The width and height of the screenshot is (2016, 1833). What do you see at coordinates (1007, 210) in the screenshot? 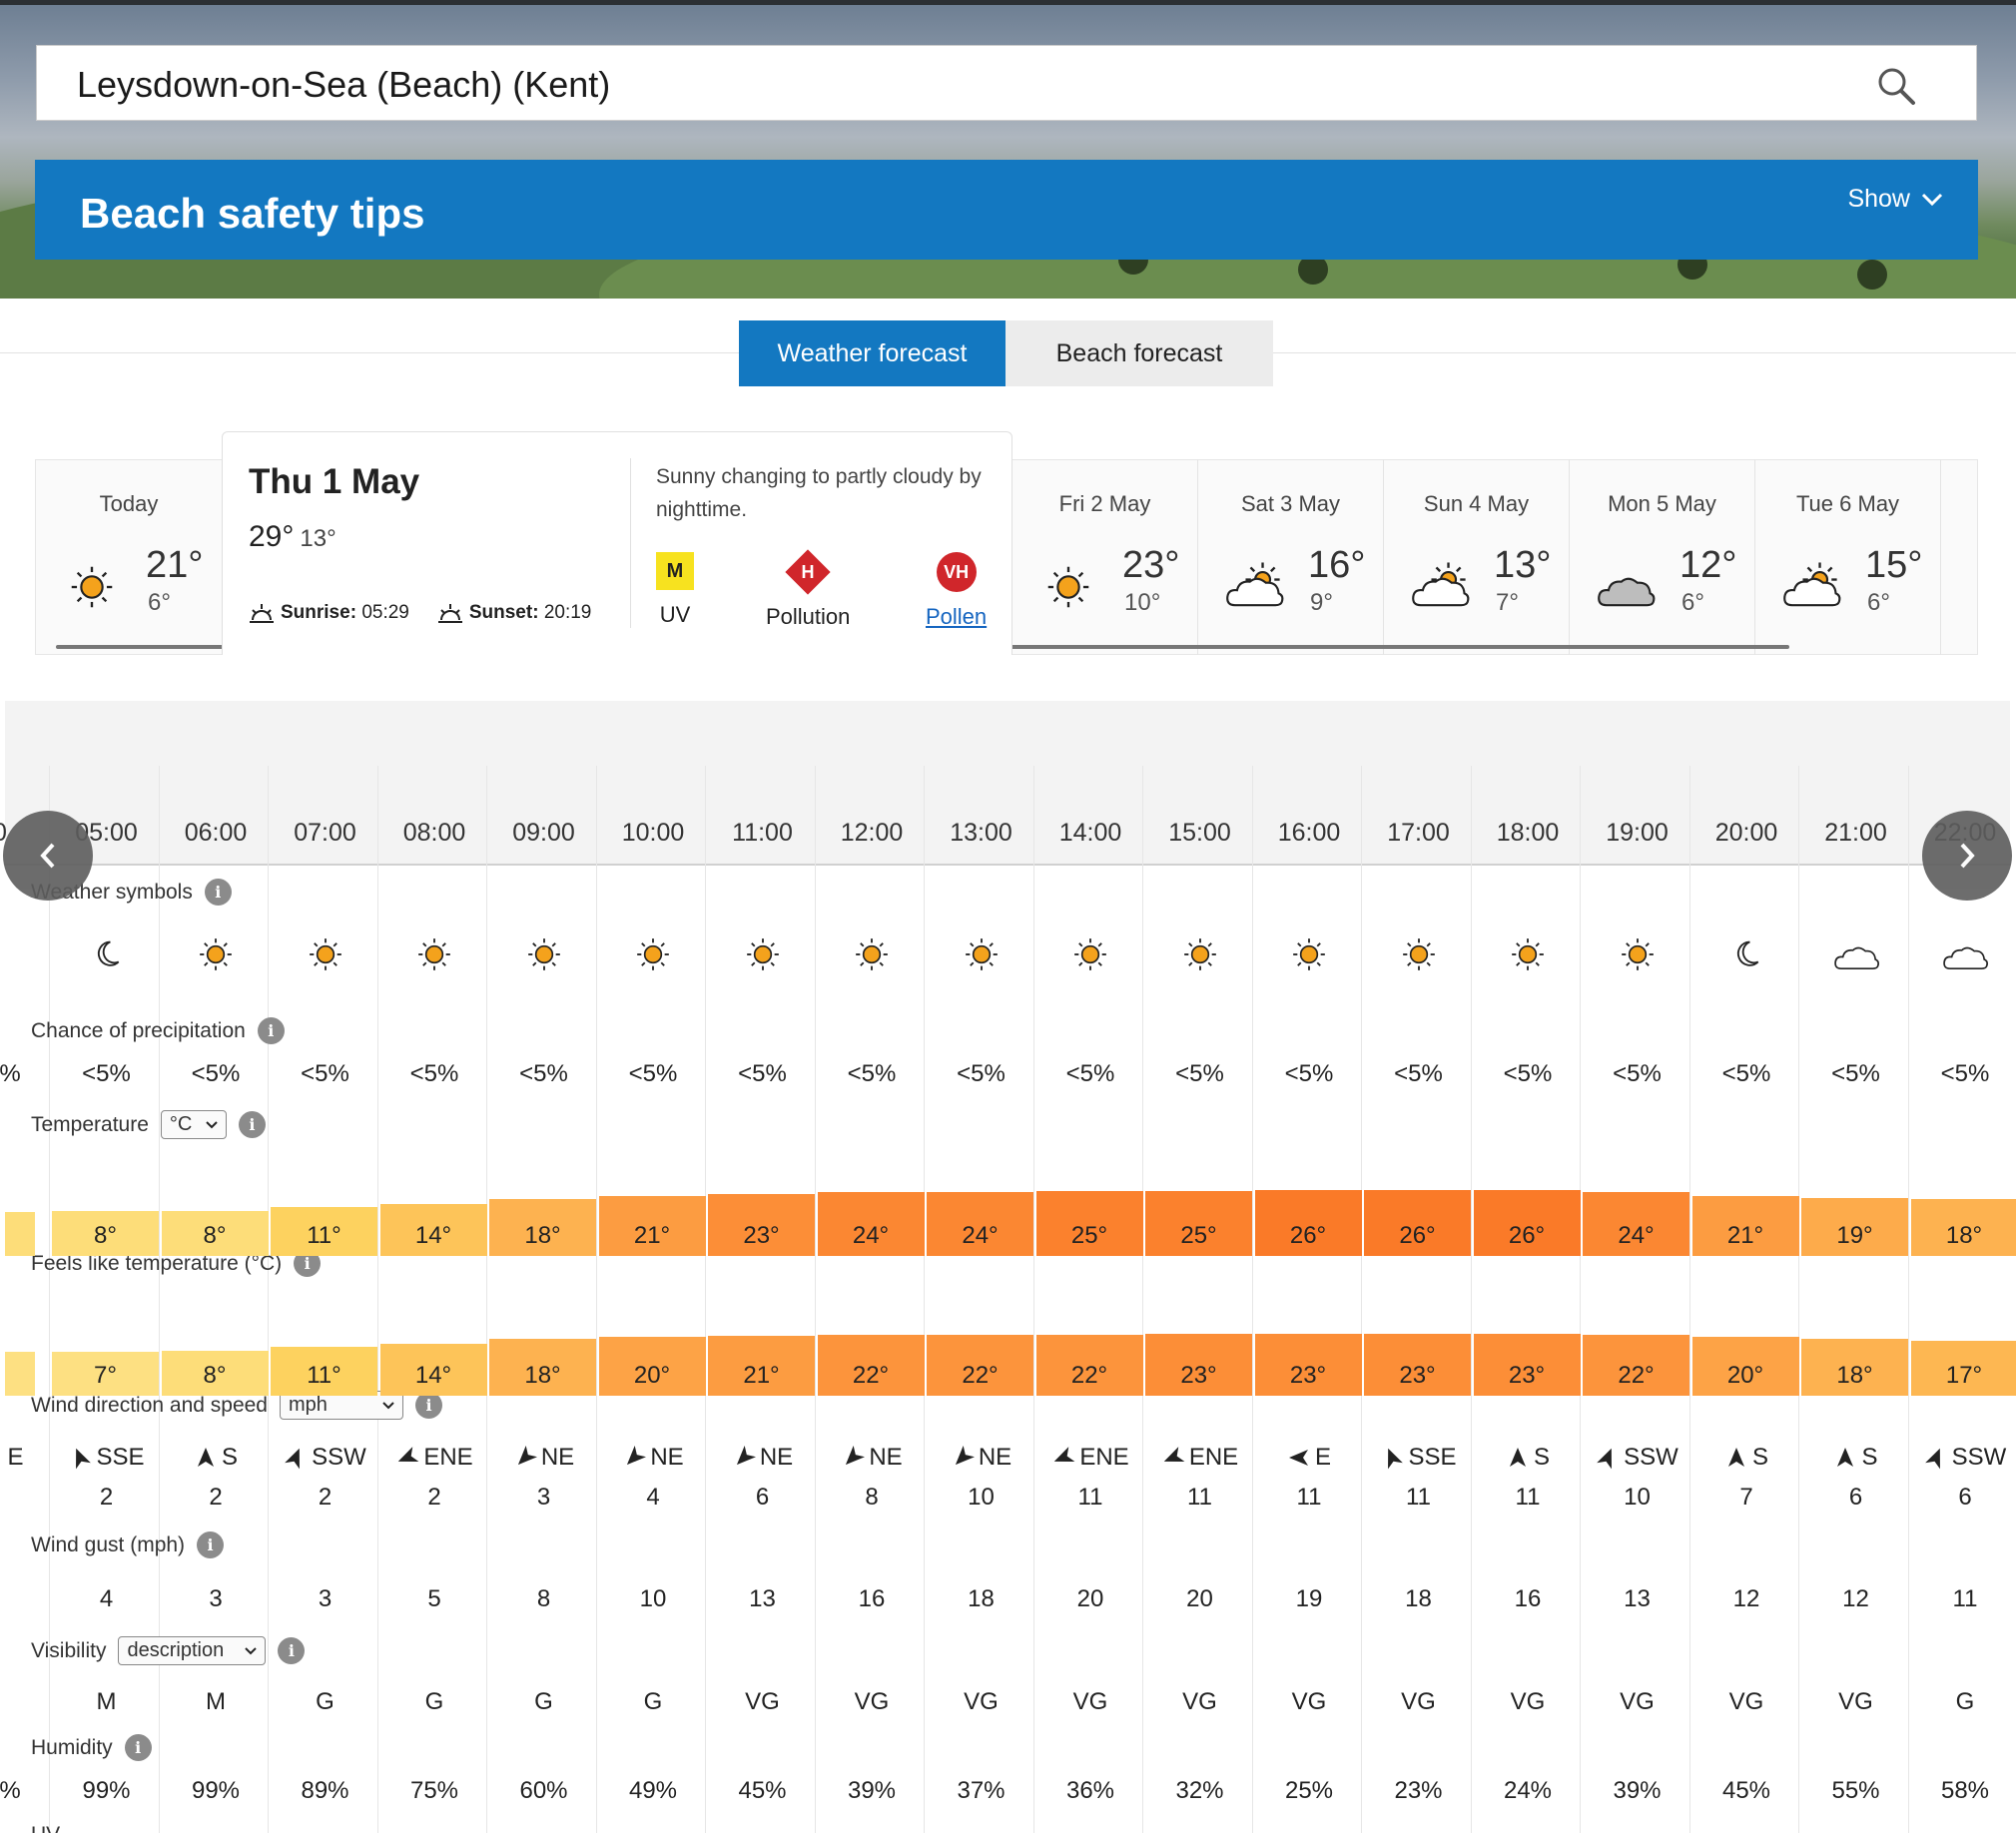
I see `beach-safety-tips-panel: Beach safety tips Show` at bounding box center [1007, 210].